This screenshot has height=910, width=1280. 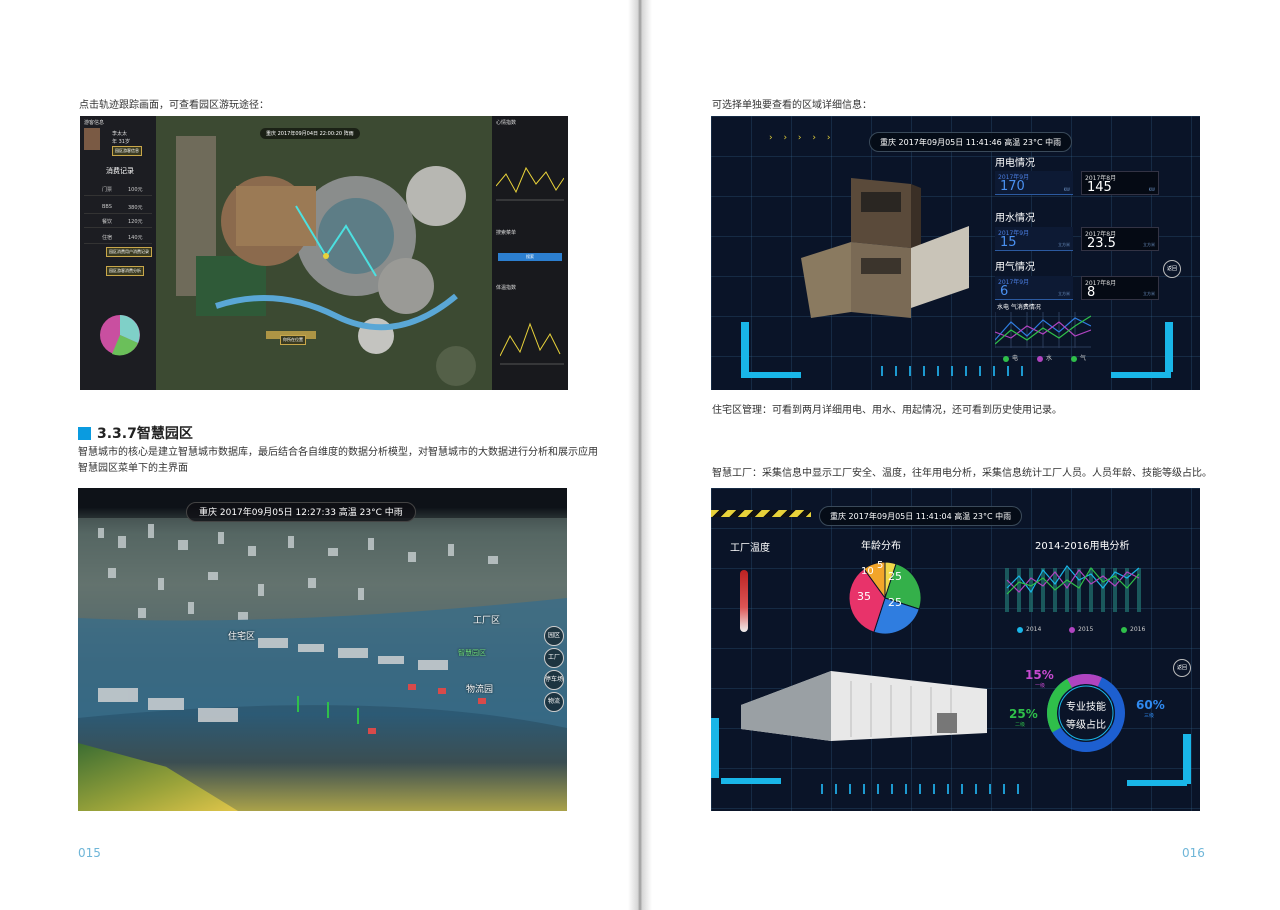 What do you see at coordinates (1193, 853) in the screenshot?
I see `page-number-right: 016` at bounding box center [1193, 853].